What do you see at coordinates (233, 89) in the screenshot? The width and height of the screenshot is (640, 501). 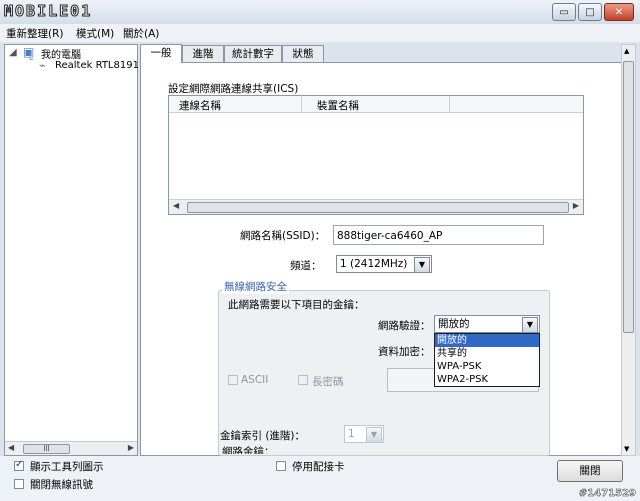 I see `ics-title: 設定網際網路連線共享(ICS)` at bounding box center [233, 89].